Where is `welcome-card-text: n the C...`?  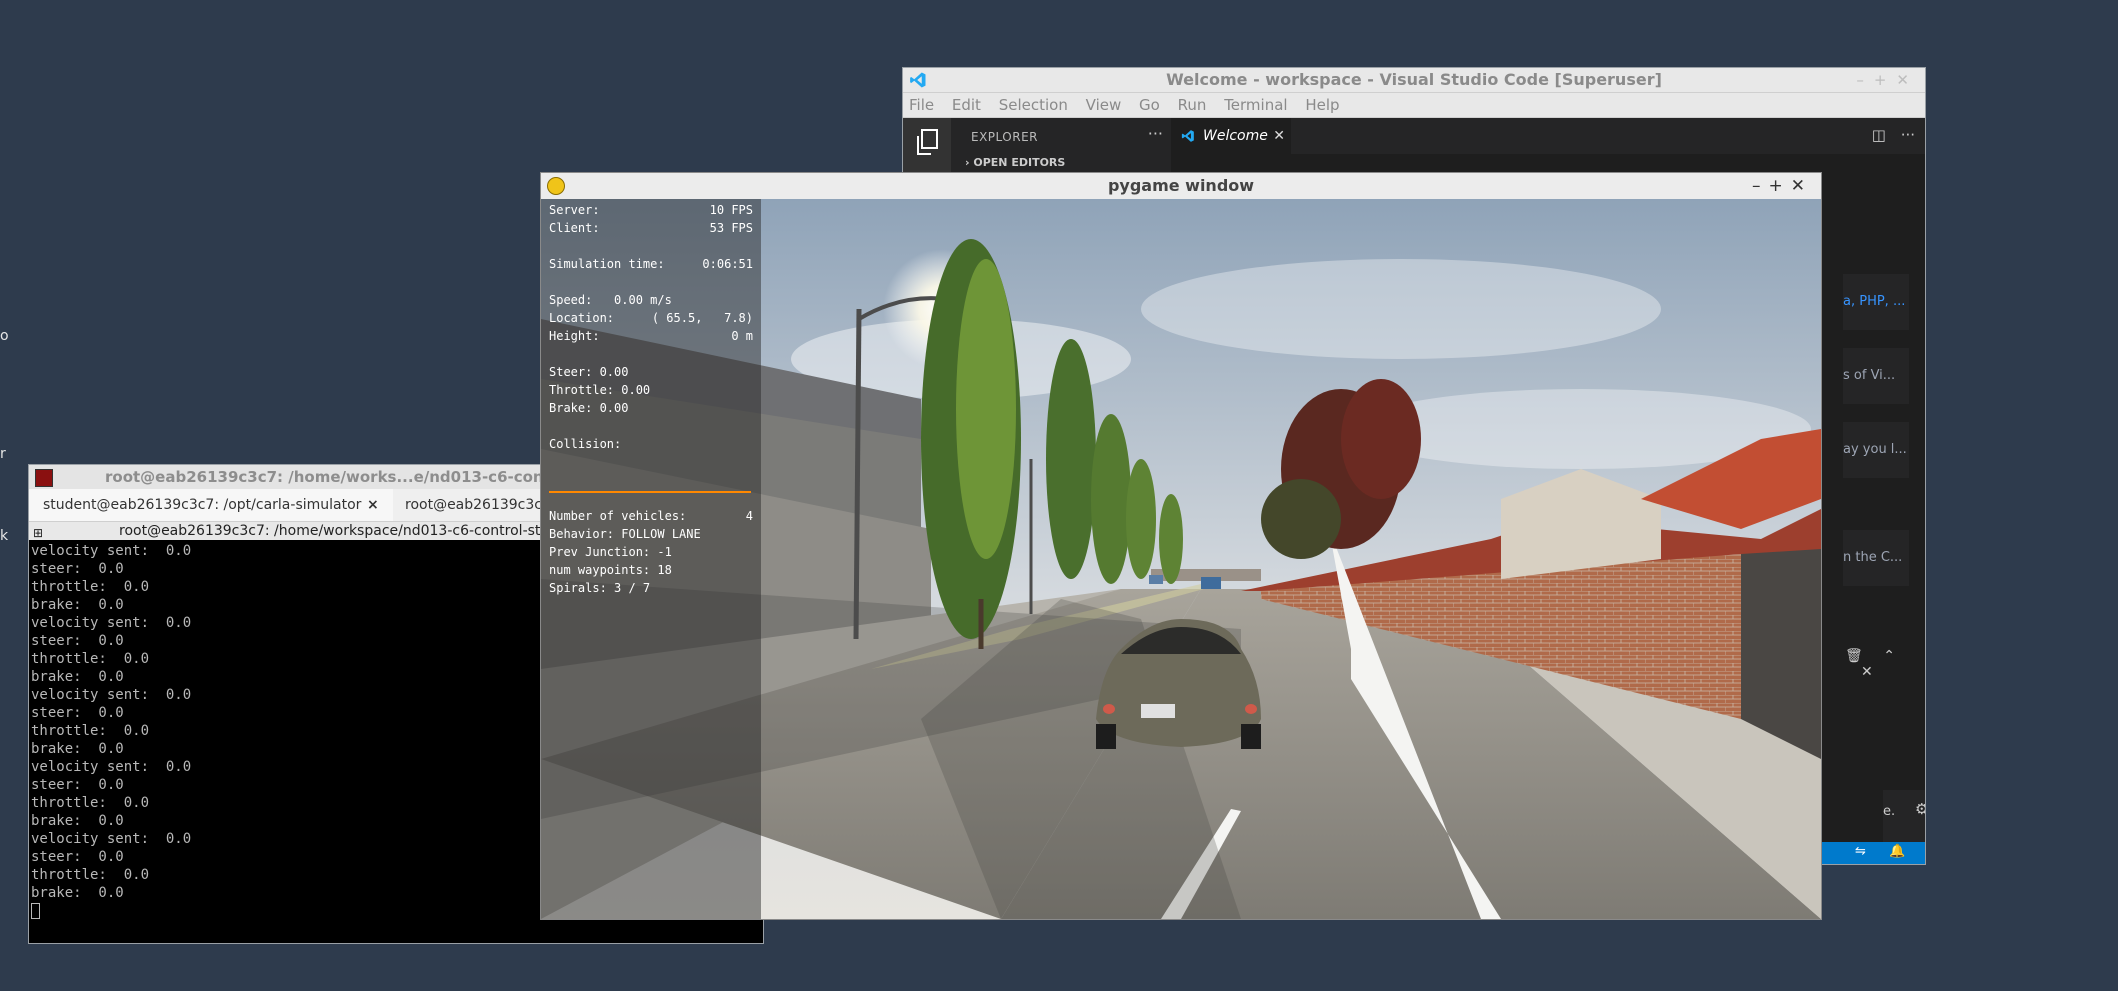 welcome-card-text: n the C... is located at coordinates (1873, 557).